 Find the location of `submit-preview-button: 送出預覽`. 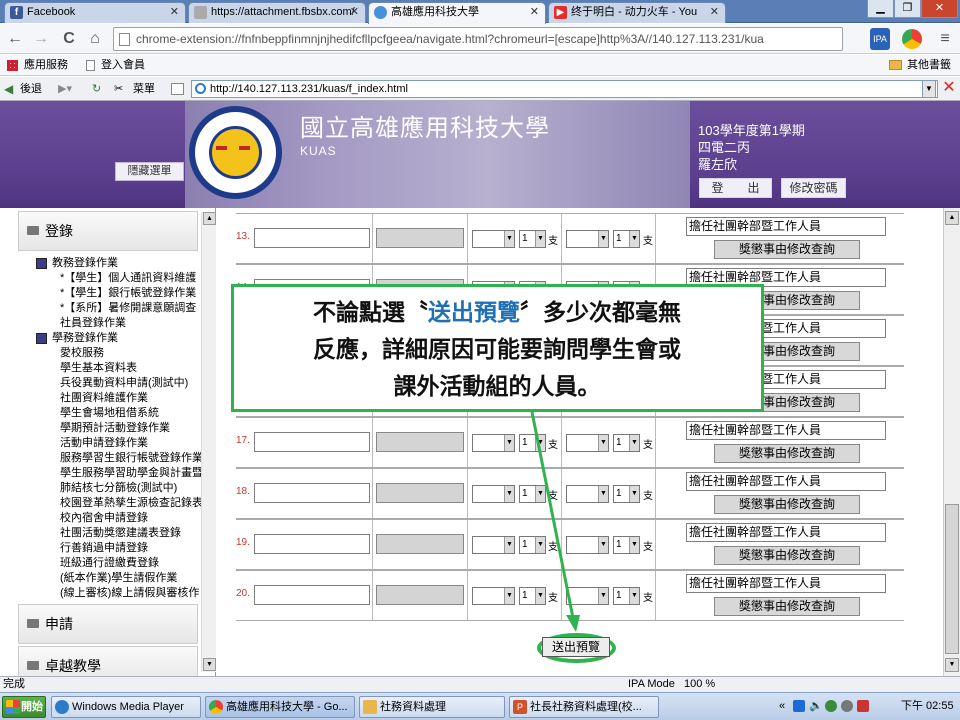

submit-preview-button: 送出預覽 is located at coordinates (576, 647).